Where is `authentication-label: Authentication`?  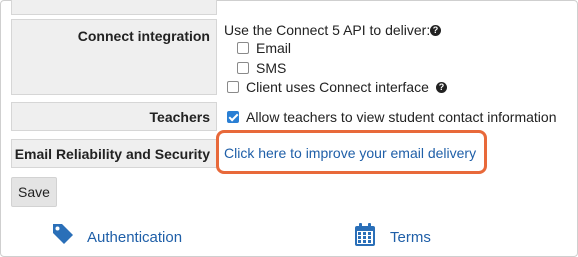 authentication-label: Authentication is located at coordinates (135, 237).